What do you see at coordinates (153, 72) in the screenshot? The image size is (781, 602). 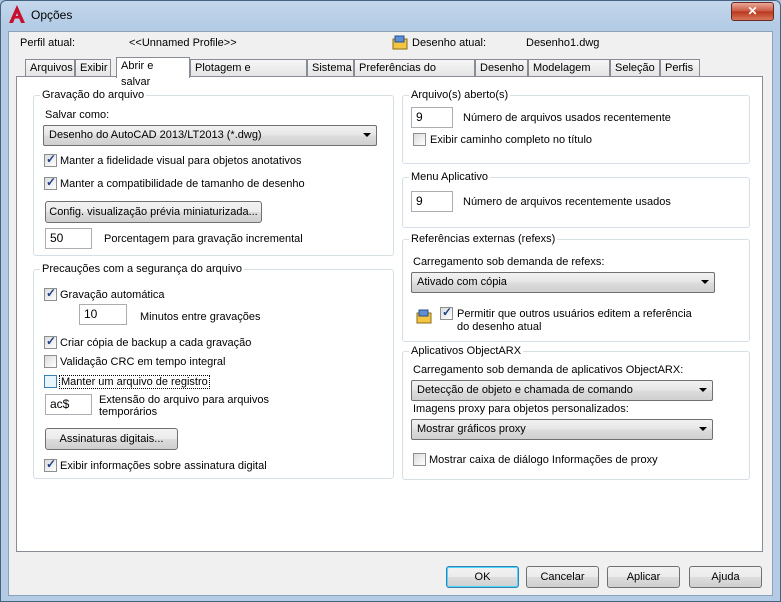 I see `tab-abrir-e-salvar: Abrir e salvar` at bounding box center [153, 72].